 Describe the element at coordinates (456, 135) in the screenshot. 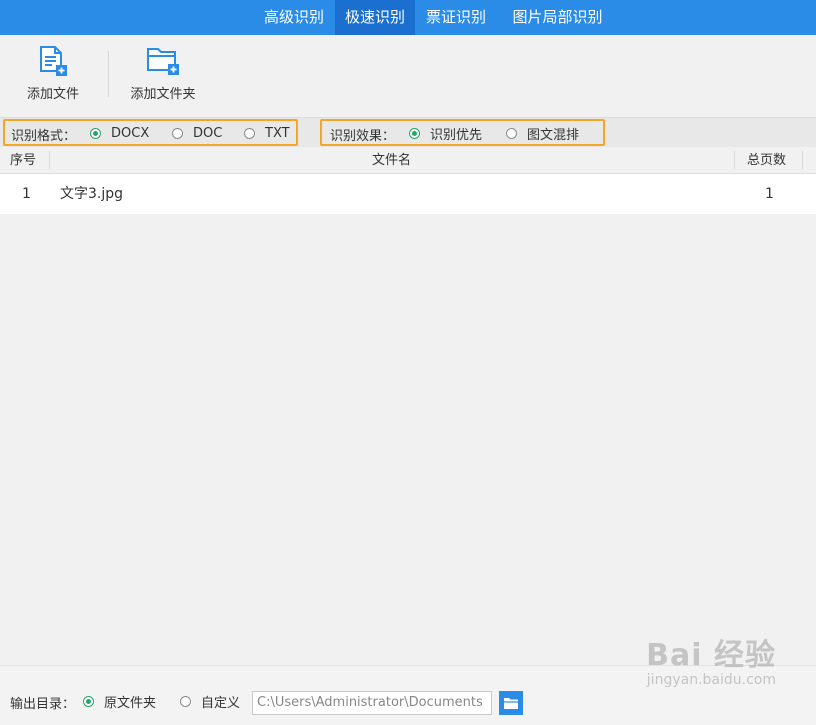

I see `effect-text-first-label: 识别优先` at that location.